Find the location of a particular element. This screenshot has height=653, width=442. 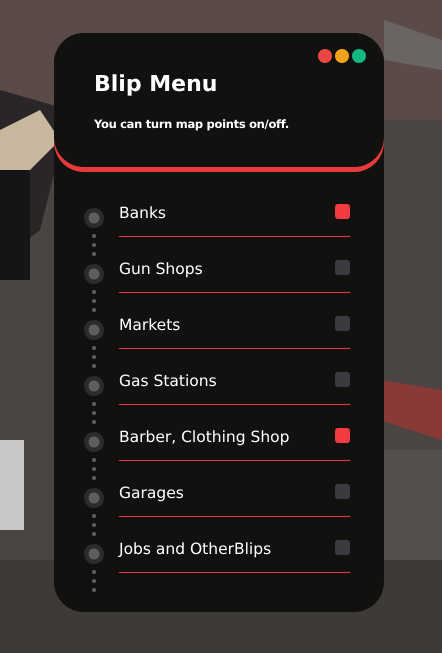

blip-item: Jobs and OtherBlips is located at coordinates (234, 555).